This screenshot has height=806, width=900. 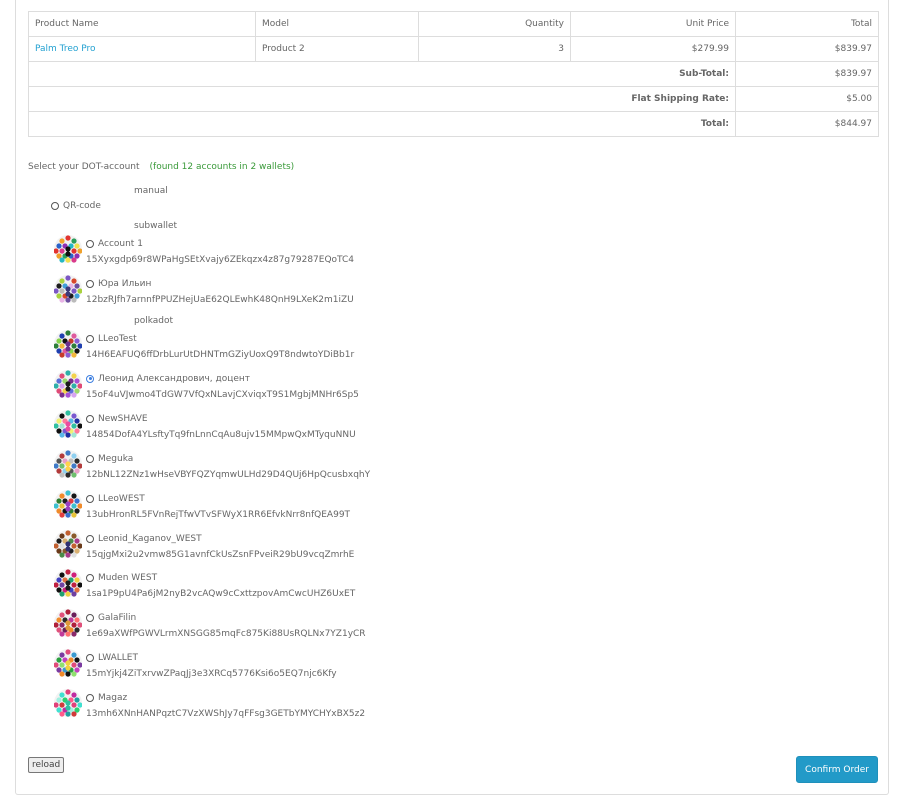 I want to click on account-name: Muden WEST, so click(x=128, y=578).